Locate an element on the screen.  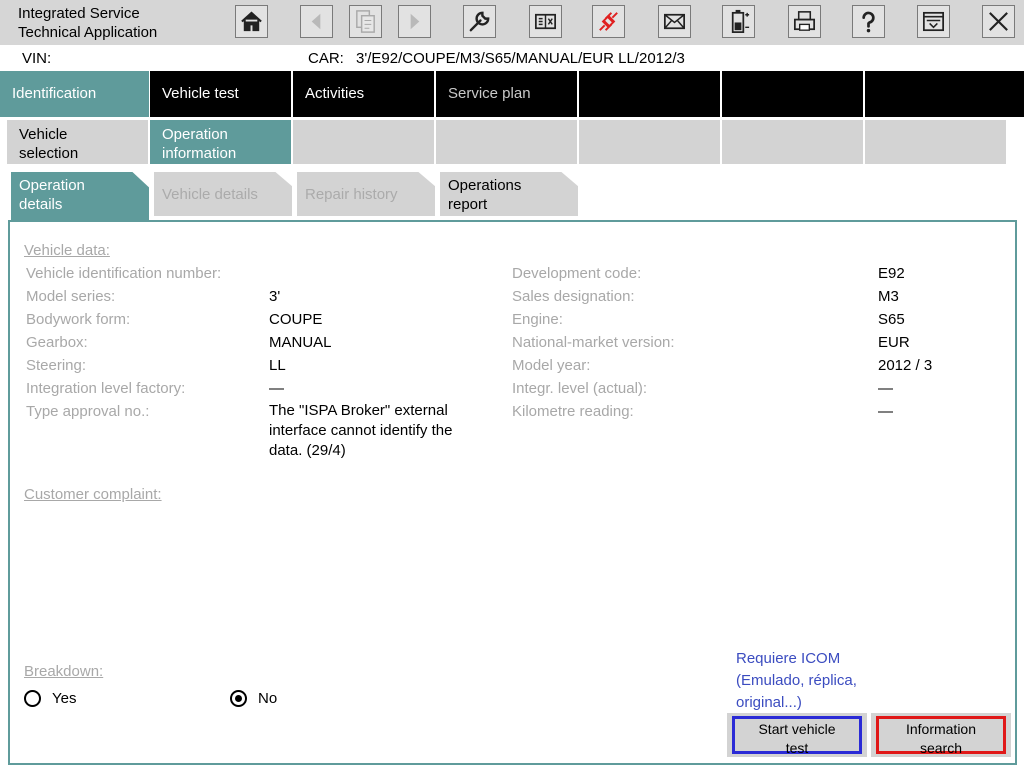
home-icon is located at coordinates (251, 21).